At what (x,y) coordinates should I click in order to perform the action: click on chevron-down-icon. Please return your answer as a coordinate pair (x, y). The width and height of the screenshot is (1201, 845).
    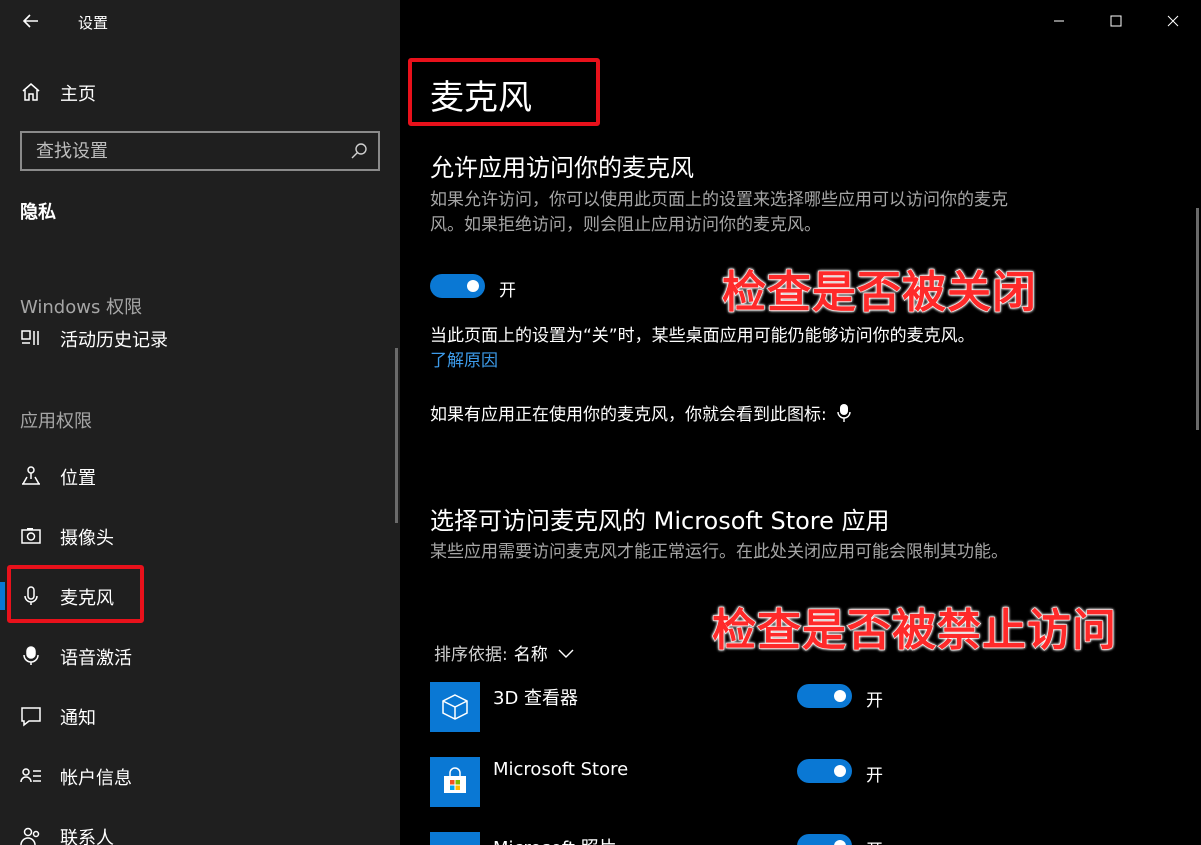
    Looking at the image, I should click on (566, 653).